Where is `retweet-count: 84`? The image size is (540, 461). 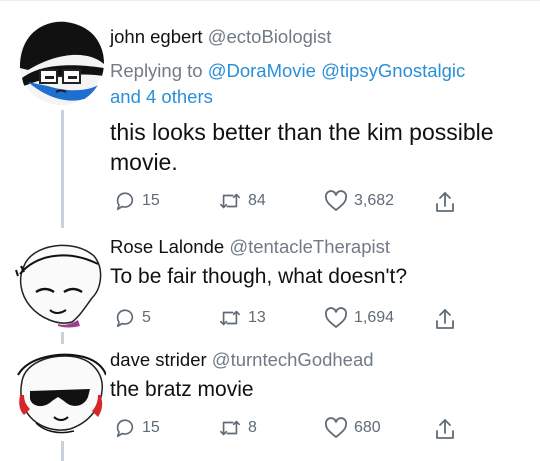
retweet-count: 84 is located at coordinates (257, 200).